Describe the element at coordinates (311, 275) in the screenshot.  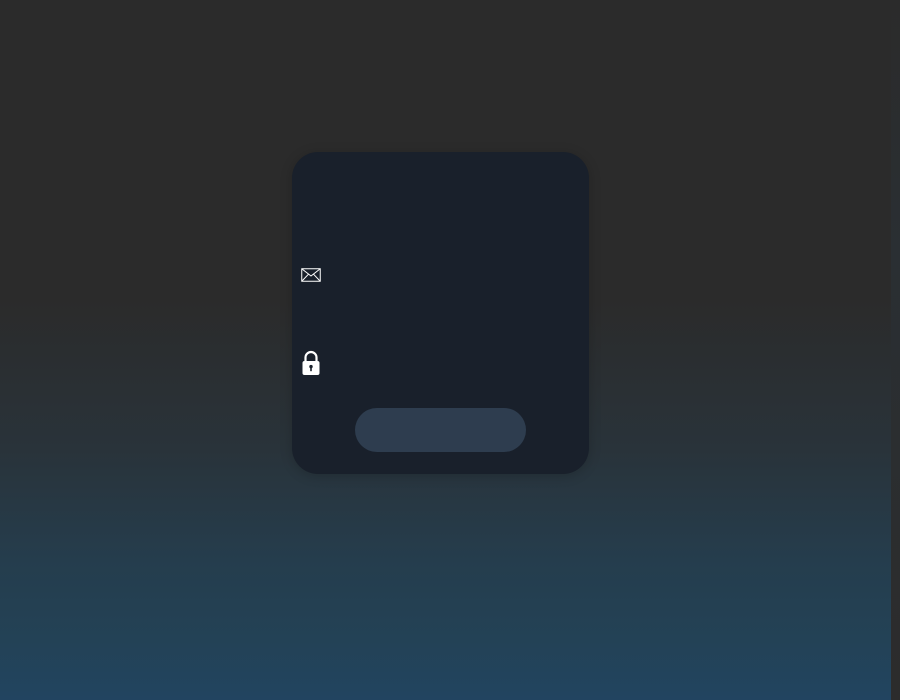
I see `mail-icon` at that location.